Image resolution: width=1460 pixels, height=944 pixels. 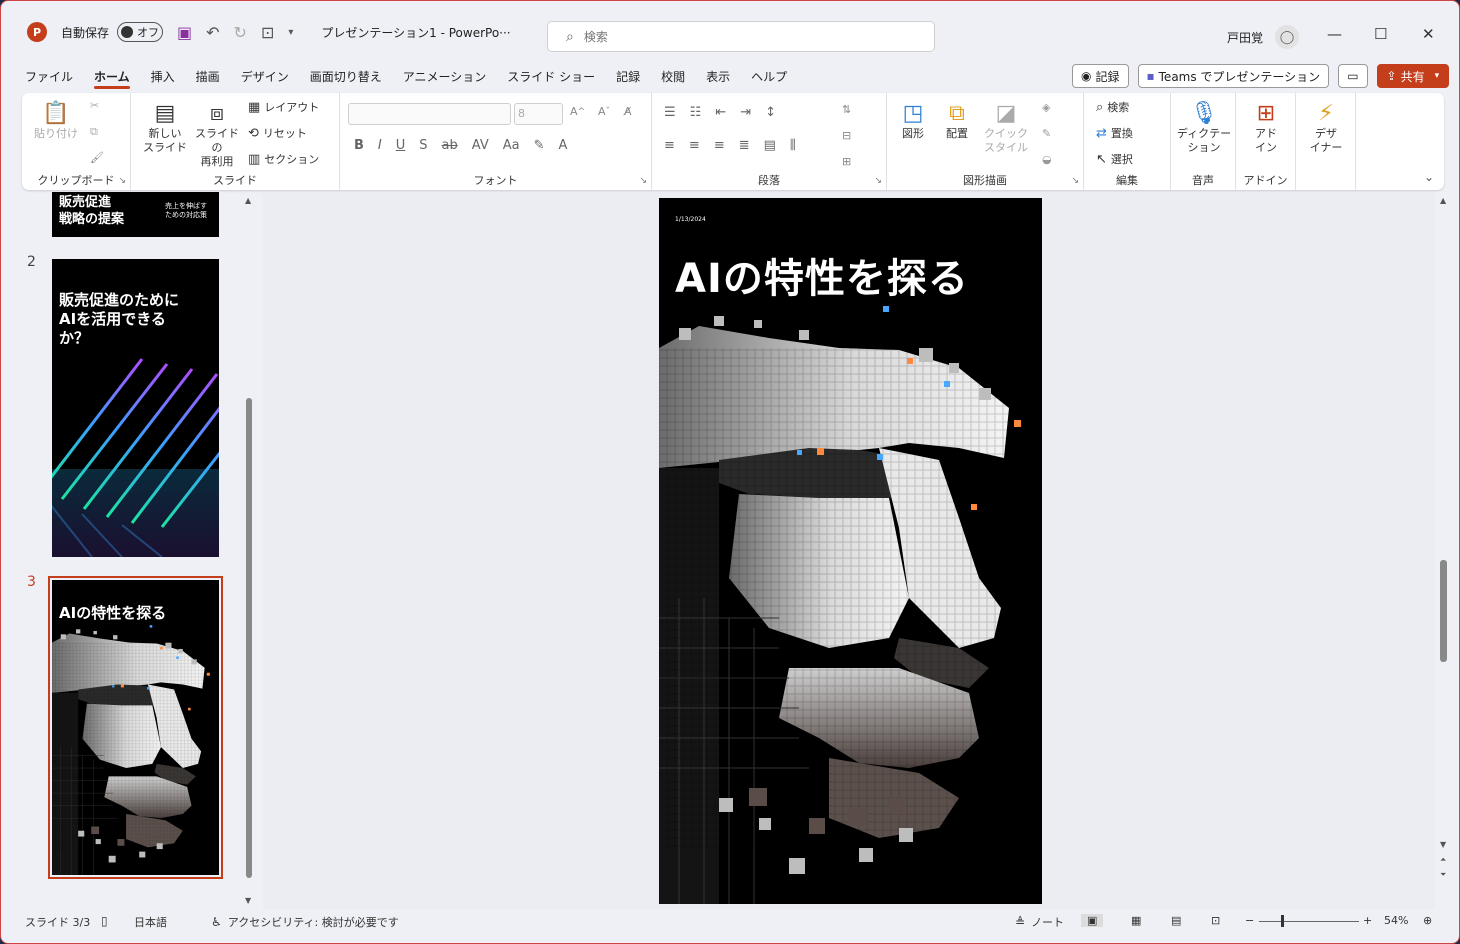 What do you see at coordinates (1380, 34) in the screenshot?
I see `maximize-icon: ☐` at bounding box center [1380, 34].